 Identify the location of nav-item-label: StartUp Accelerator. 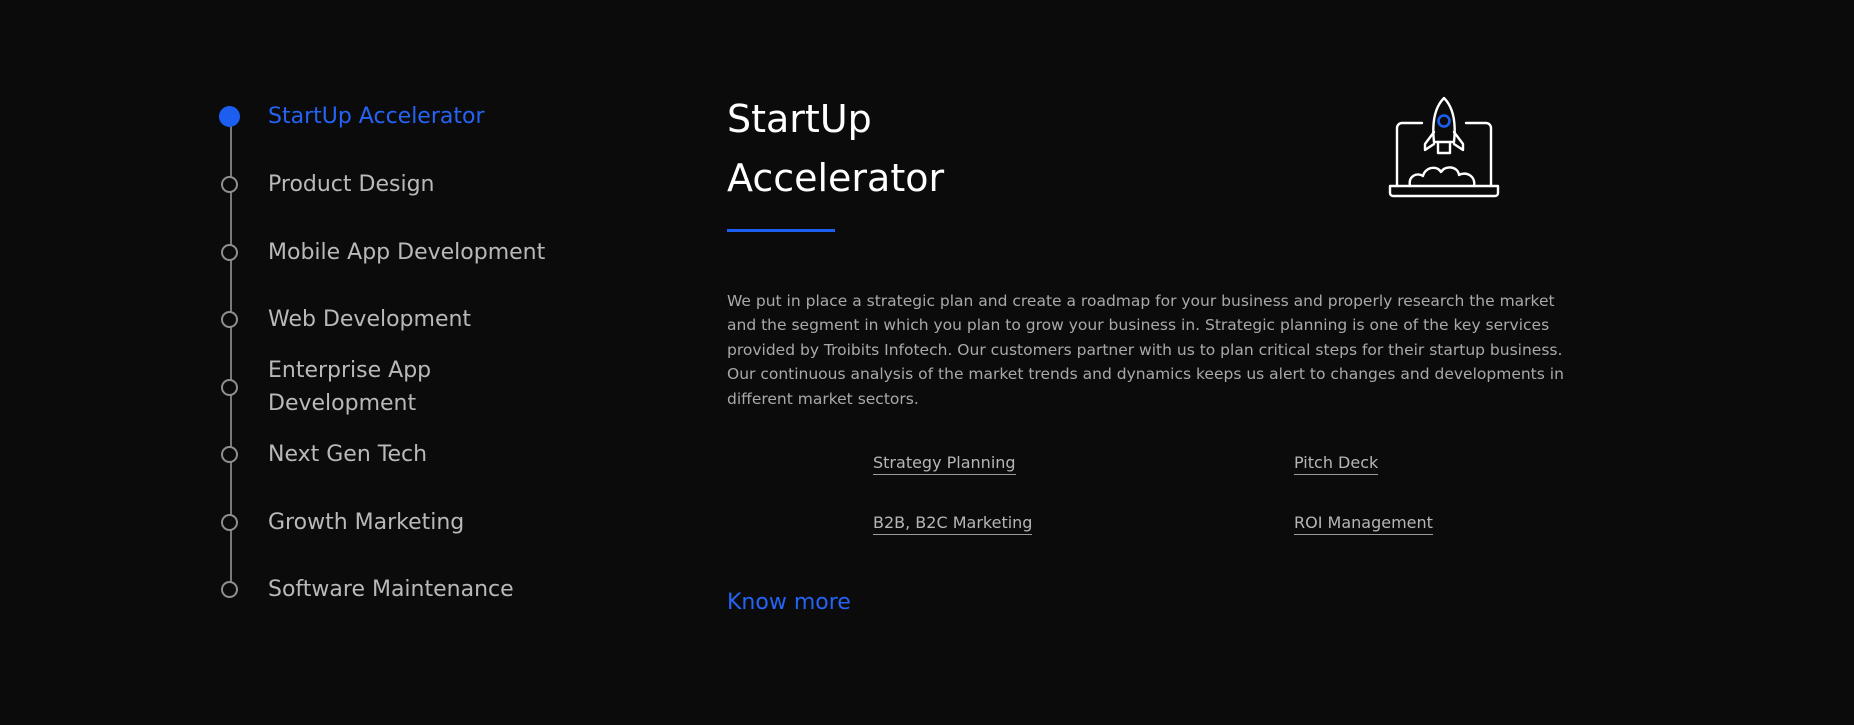
(376, 116).